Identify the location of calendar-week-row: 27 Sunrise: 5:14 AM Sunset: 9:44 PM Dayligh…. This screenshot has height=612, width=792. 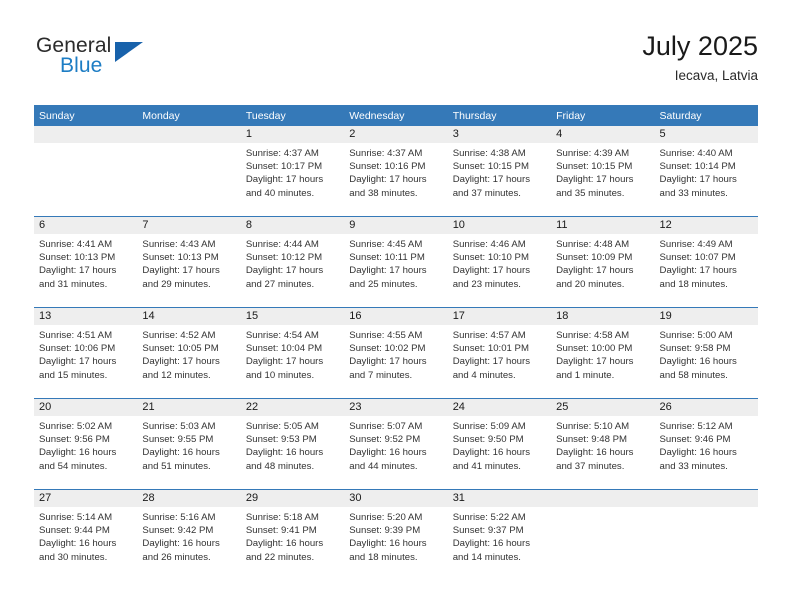
(396, 534).